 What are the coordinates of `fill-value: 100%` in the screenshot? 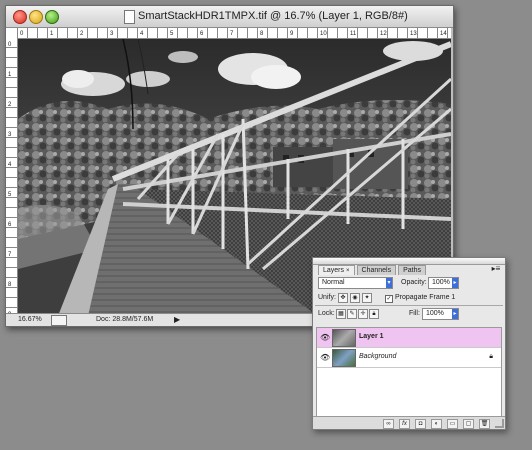 It's located at (435, 313).